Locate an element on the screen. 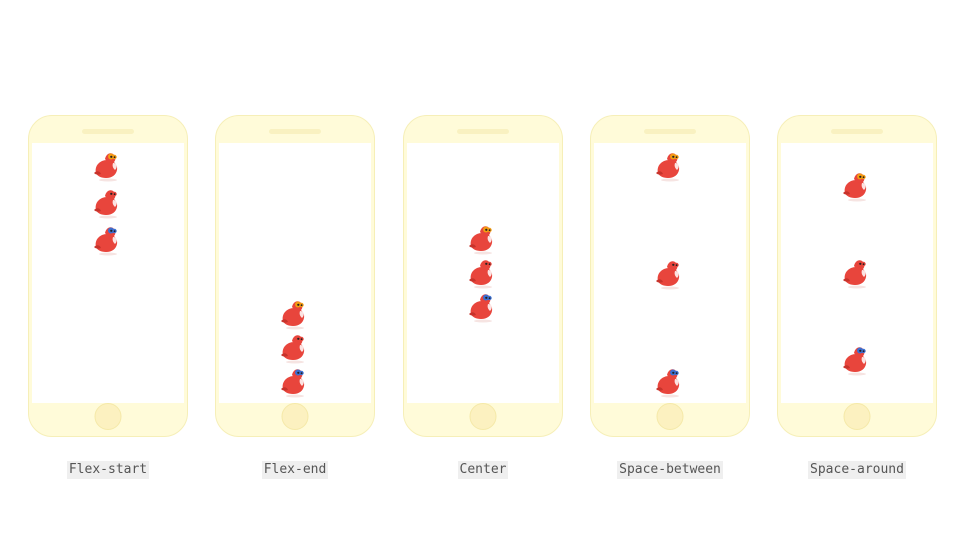 The height and width of the screenshot is (540, 960). caption-space-between: Space-between is located at coordinates (670, 469).